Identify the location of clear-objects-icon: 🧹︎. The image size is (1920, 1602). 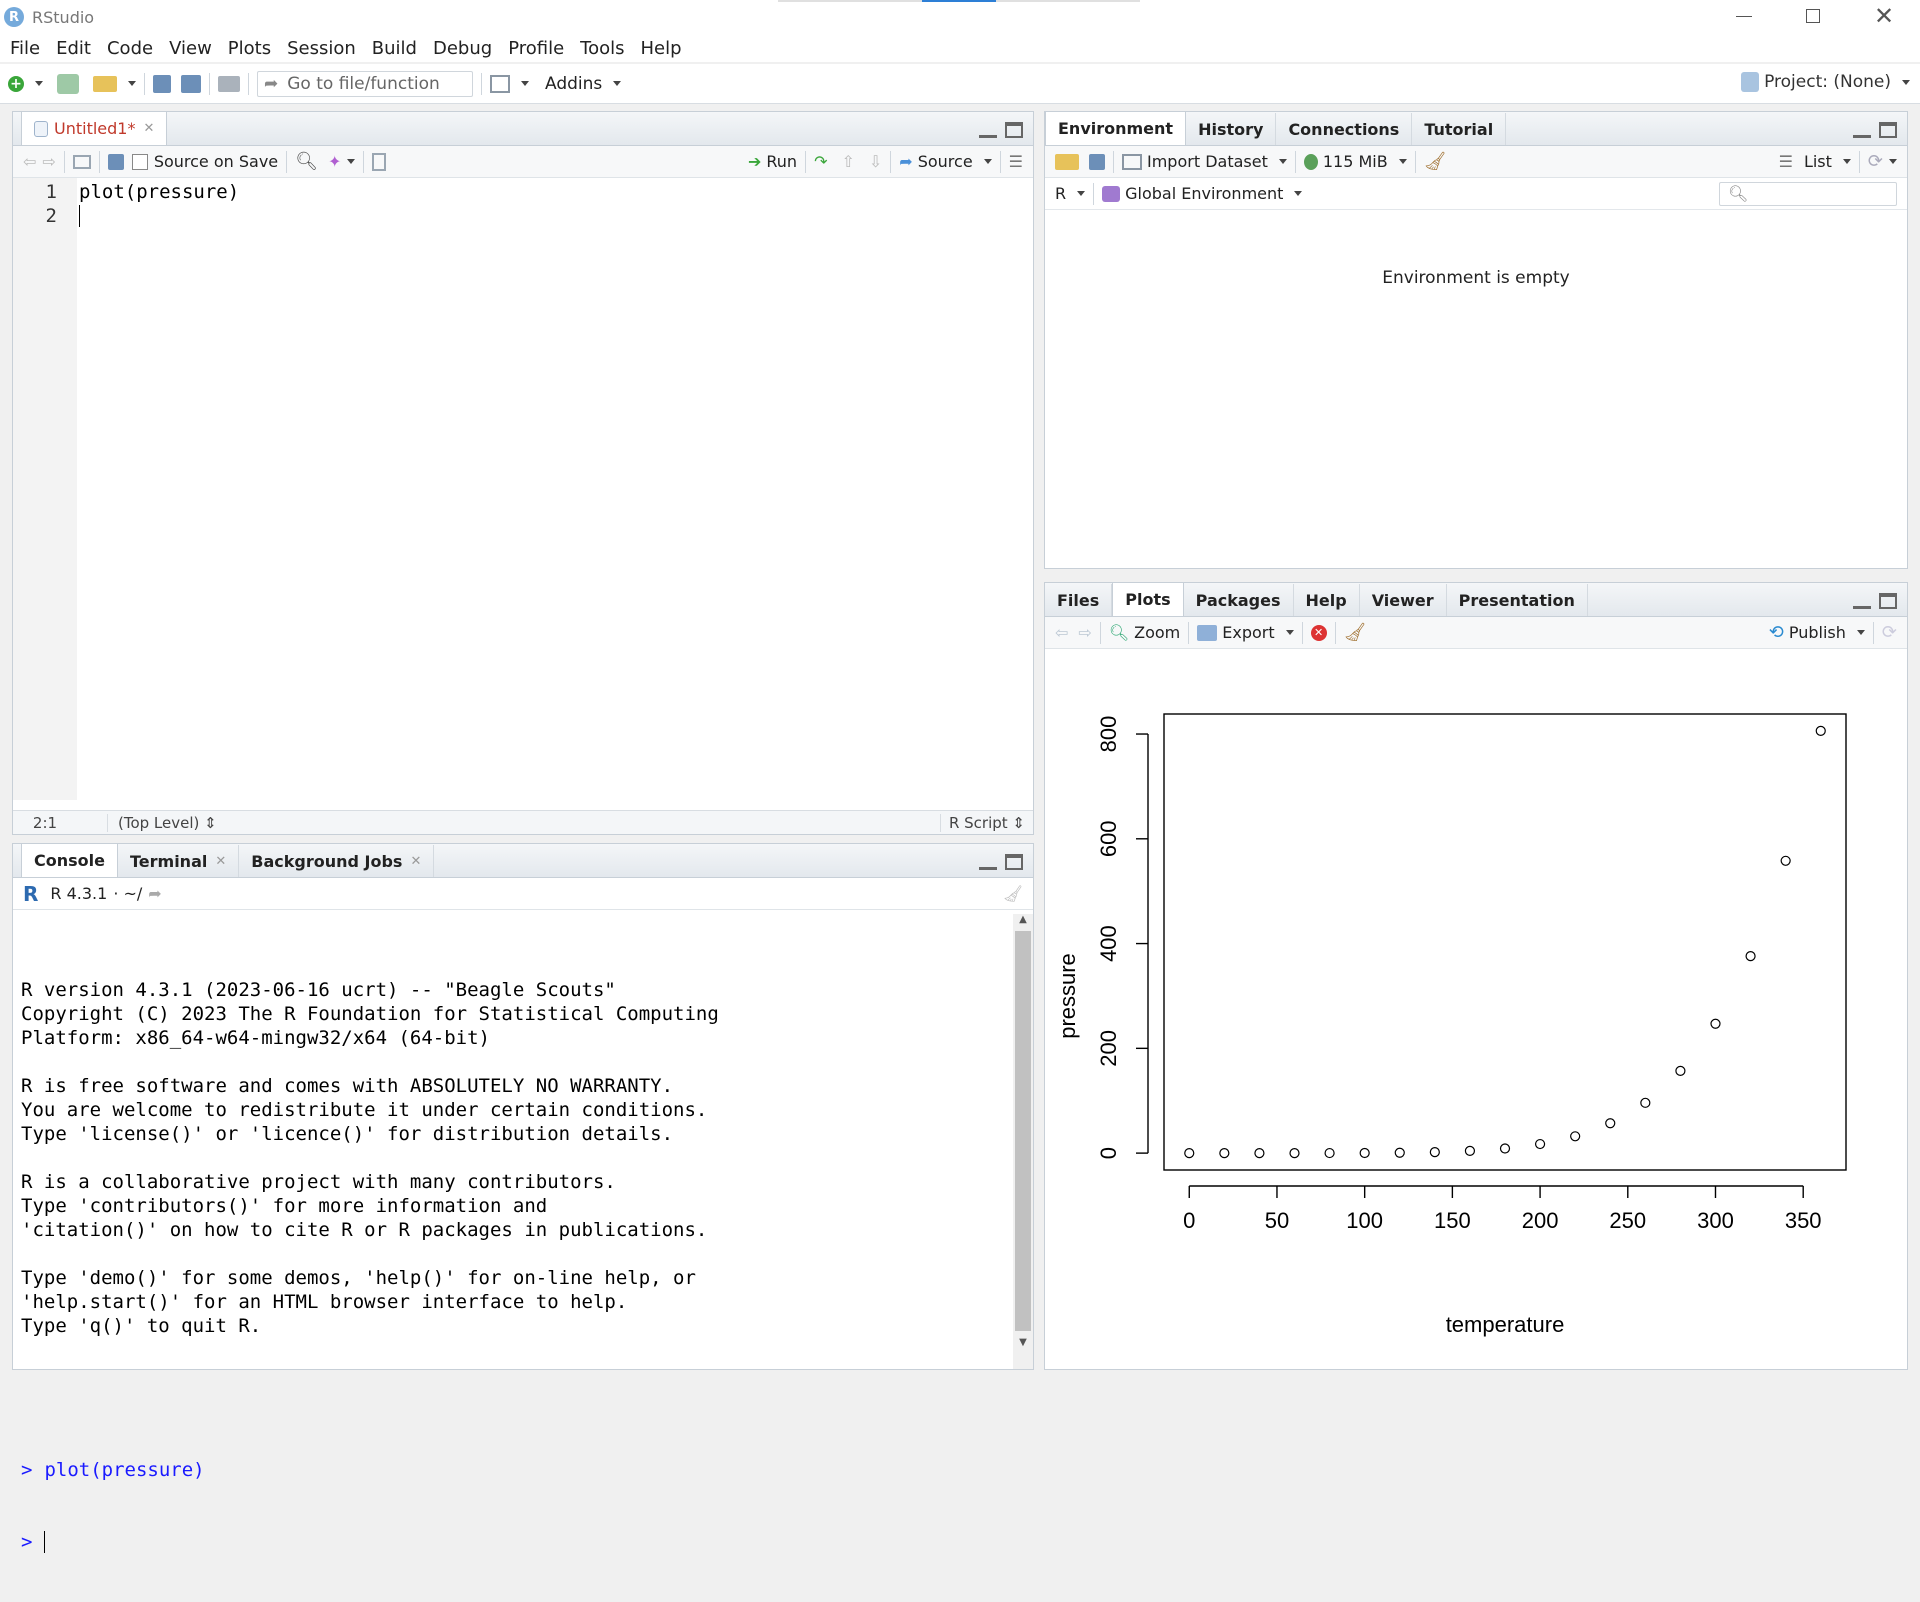
(1435, 161).